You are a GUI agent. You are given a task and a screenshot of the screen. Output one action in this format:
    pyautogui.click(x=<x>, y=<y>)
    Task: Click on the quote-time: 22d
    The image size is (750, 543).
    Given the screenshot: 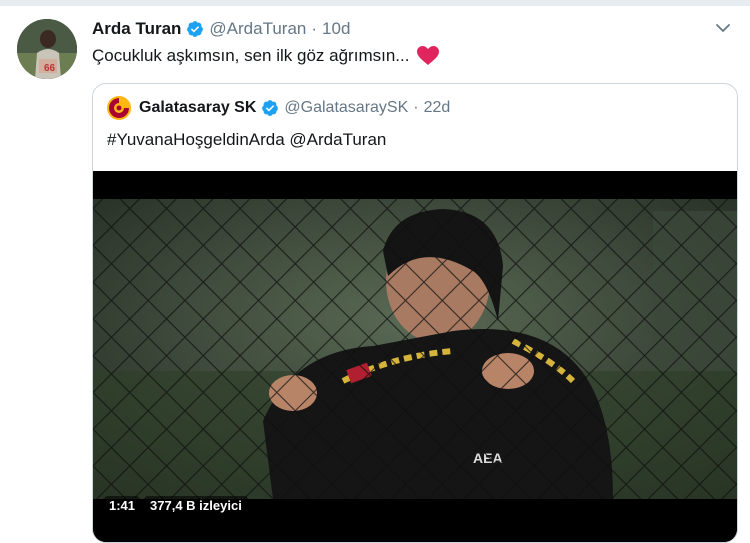 What is the action you would take?
    pyautogui.click(x=437, y=108)
    